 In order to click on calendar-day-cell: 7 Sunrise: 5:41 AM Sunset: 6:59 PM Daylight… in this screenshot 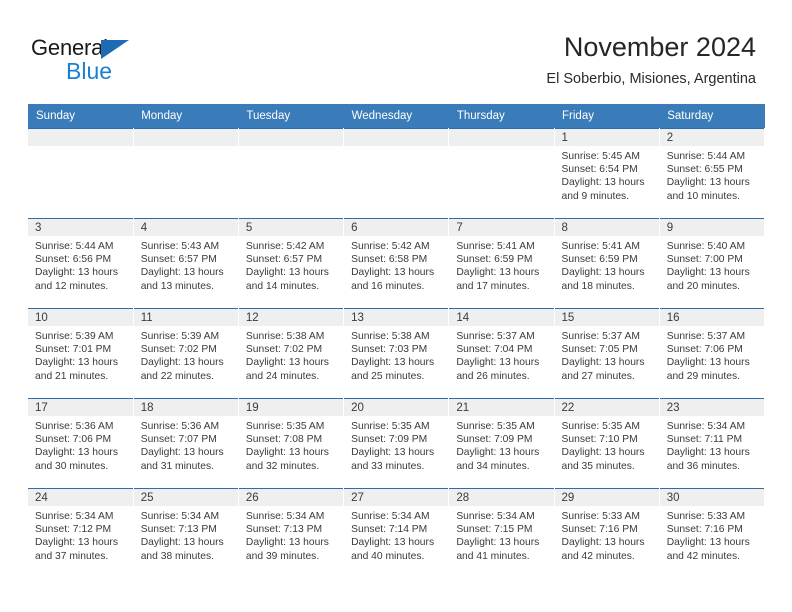, I will do `click(501, 263)`.